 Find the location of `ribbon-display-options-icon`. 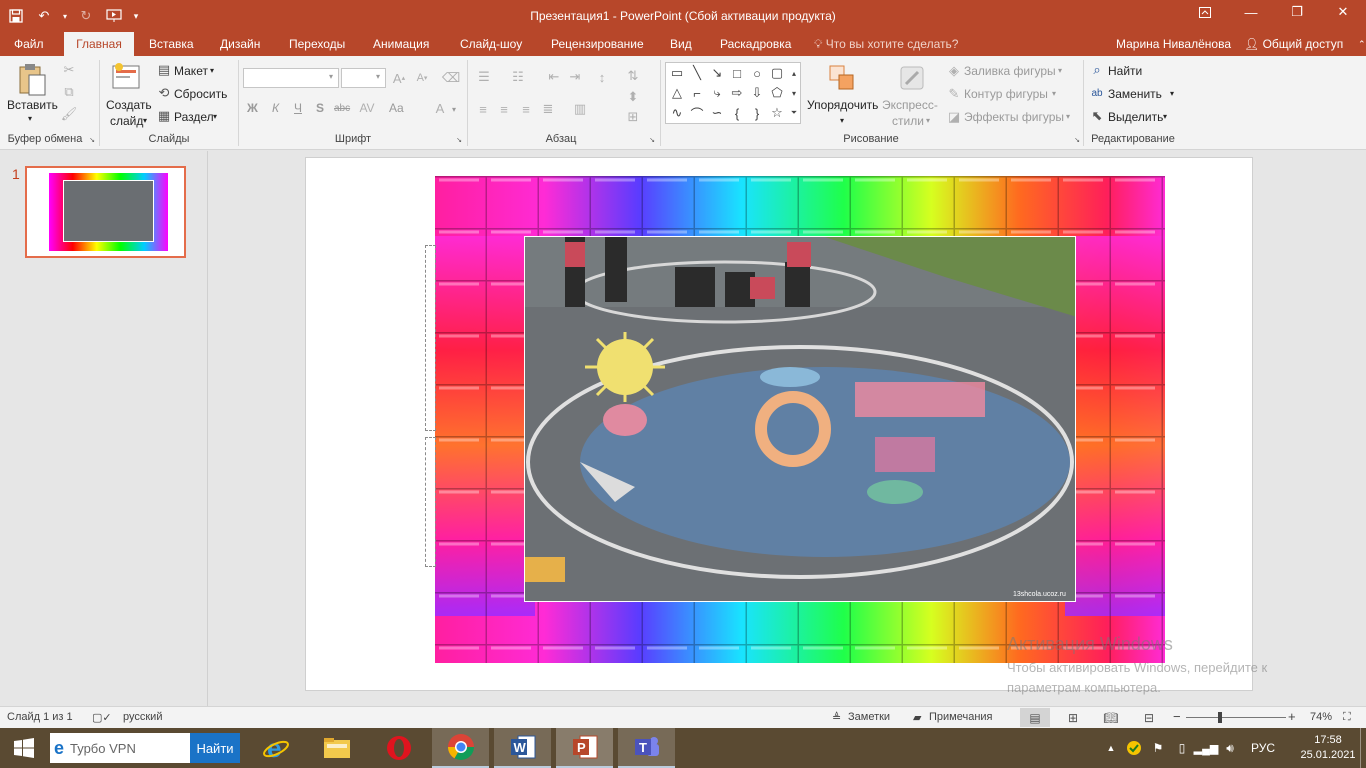

ribbon-display-options-icon is located at coordinates (1205, 12).